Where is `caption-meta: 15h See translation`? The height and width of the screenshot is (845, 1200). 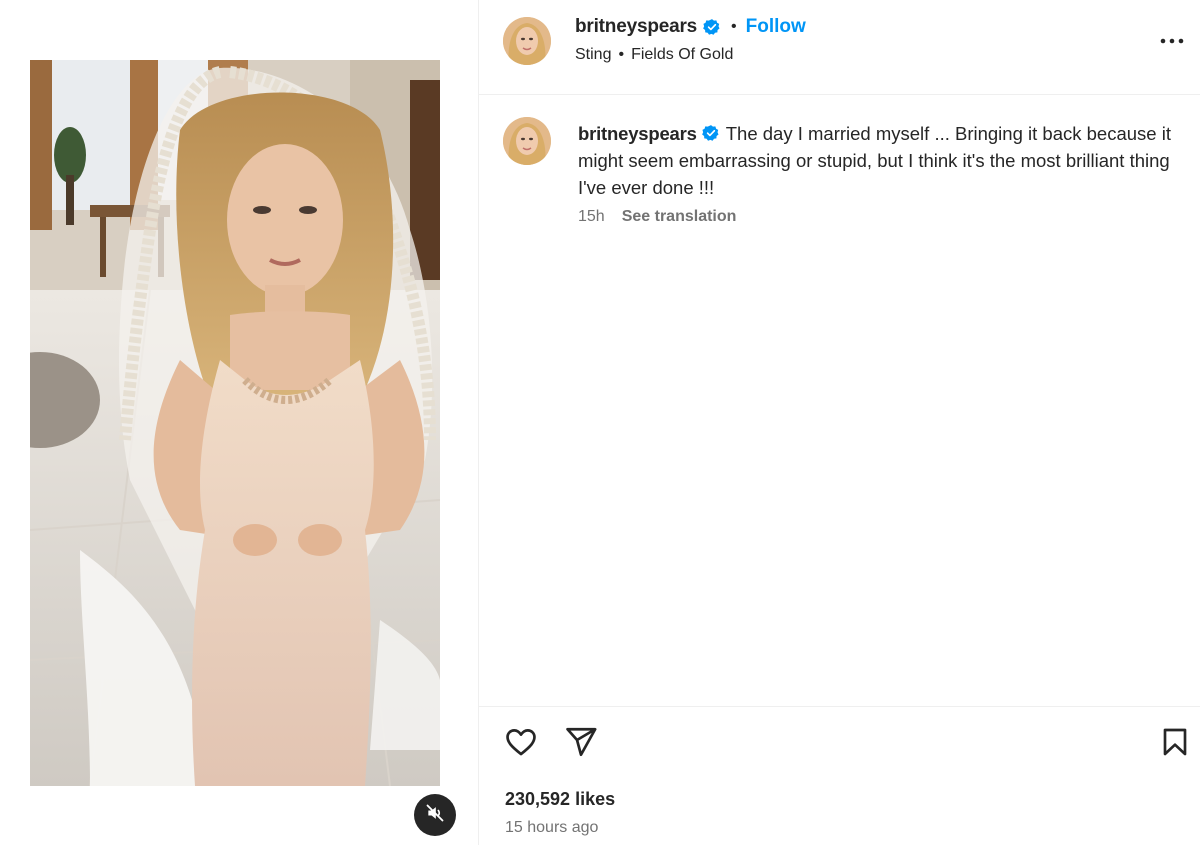
caption-meta: 15h See translation is located at coordinates (657, 217).